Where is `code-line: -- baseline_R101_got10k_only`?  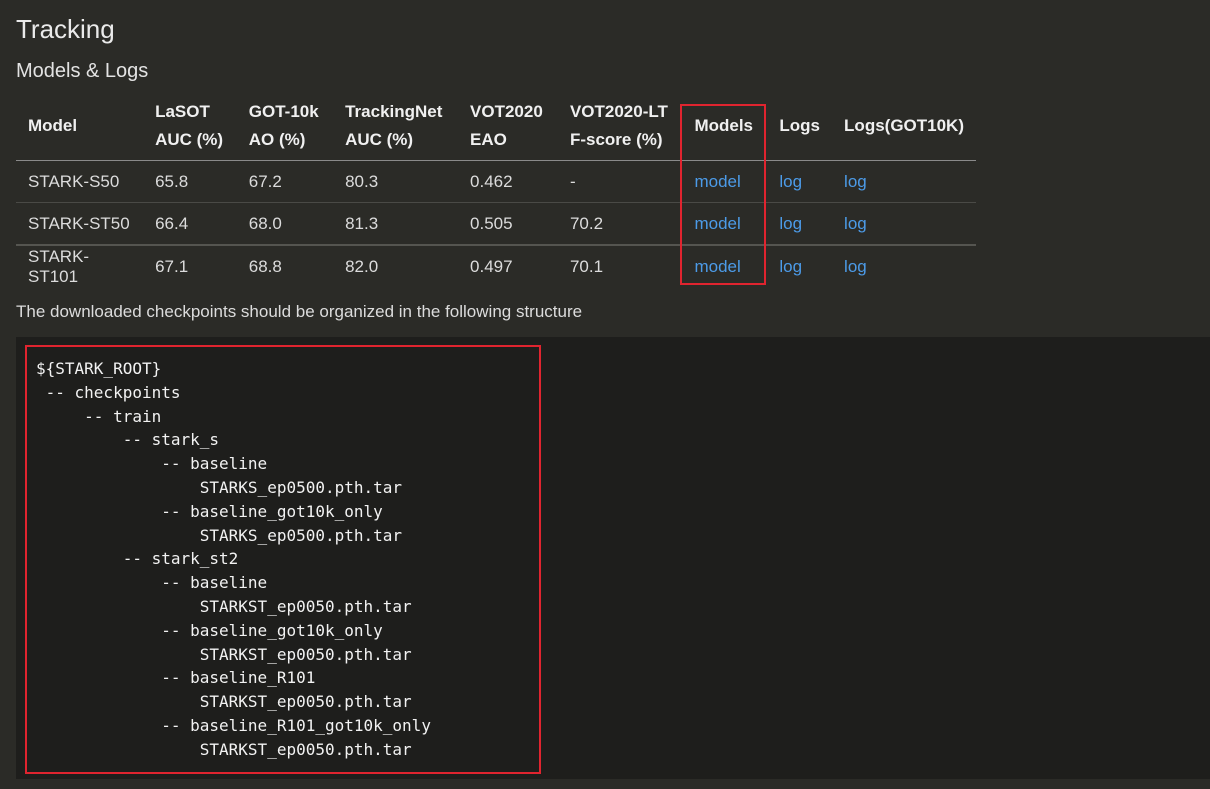
code-line: -- baseline_R101_got10k_only is located at coordinates (233, 725).